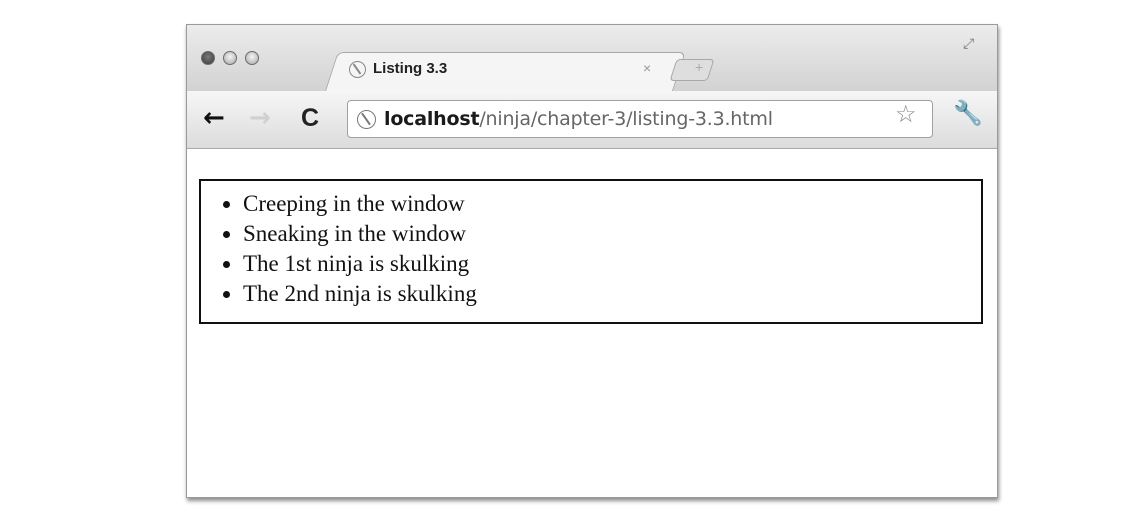 The image size is (1142, 524). What do you see at coordinates (906, 114) in the screenshot?
I see `bookmark-star-icon: ☆` at bounding box center [906, 114].